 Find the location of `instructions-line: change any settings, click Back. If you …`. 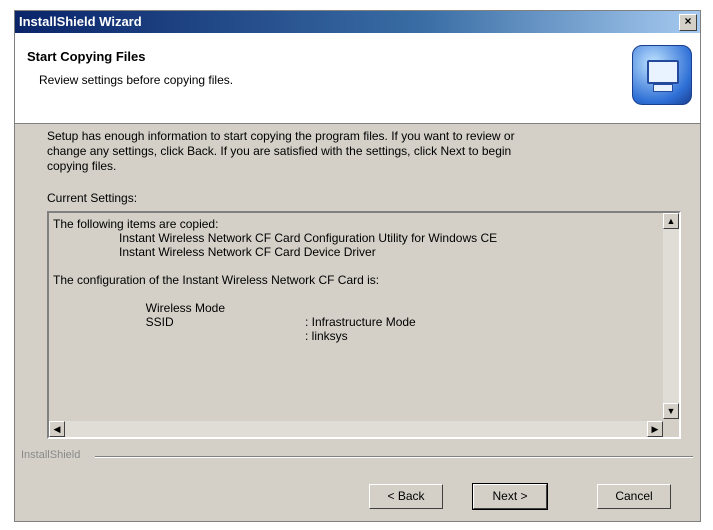

instructions-line: change any settings, click Back. If you … is located at coordinates (279, 151).